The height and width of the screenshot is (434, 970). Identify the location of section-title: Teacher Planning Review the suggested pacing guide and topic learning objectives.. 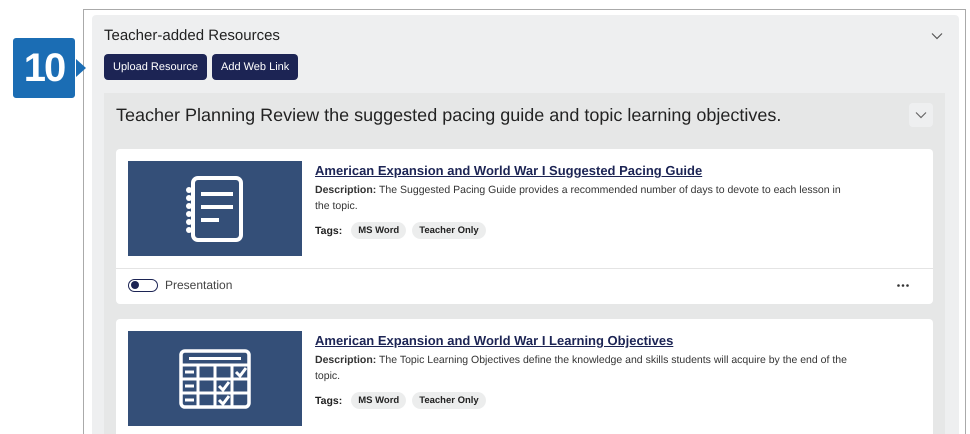
(449, 115).